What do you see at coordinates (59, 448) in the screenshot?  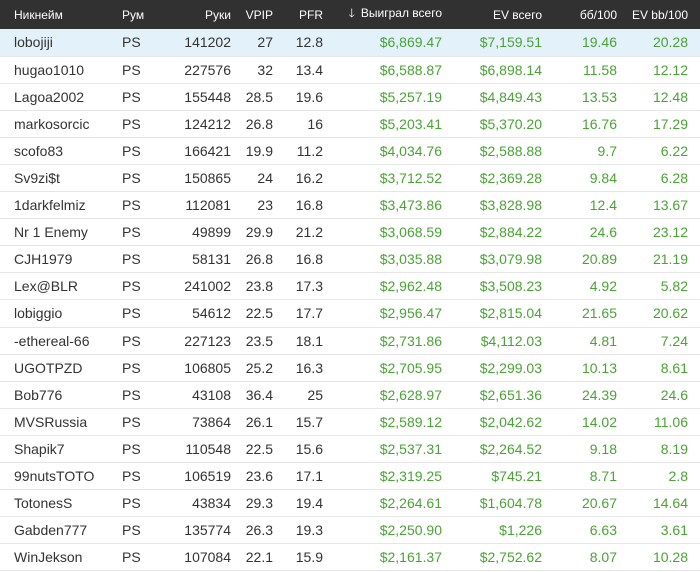 I see `cell-nickname: Shapik7` at bounding box center [59, 448].